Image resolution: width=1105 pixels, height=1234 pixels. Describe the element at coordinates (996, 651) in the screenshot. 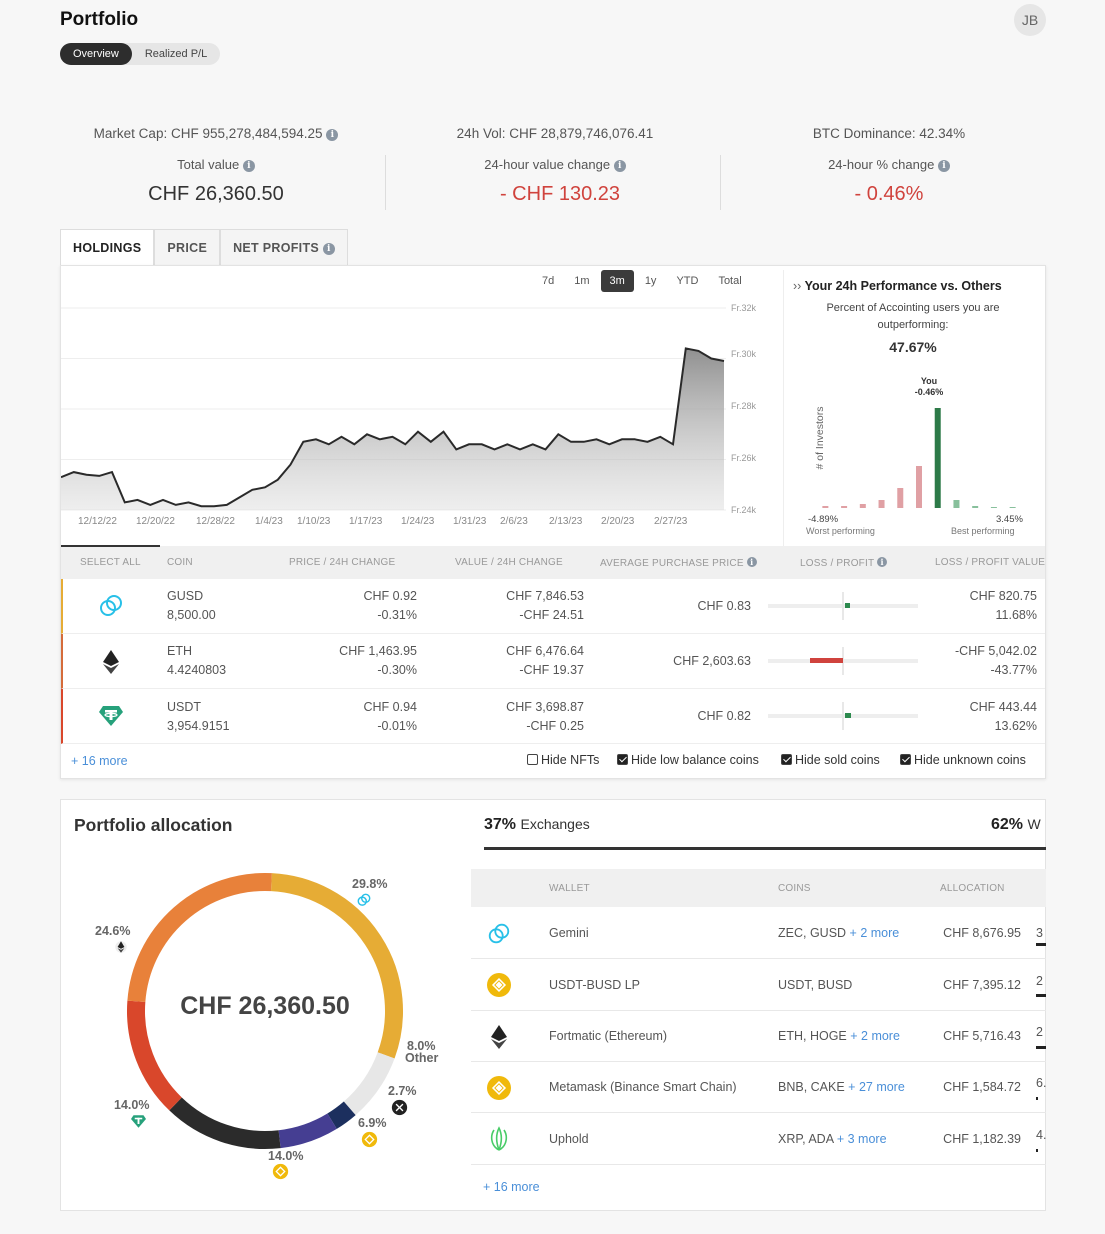

I see `pl-value: -CHF 5,042.02` at that location.